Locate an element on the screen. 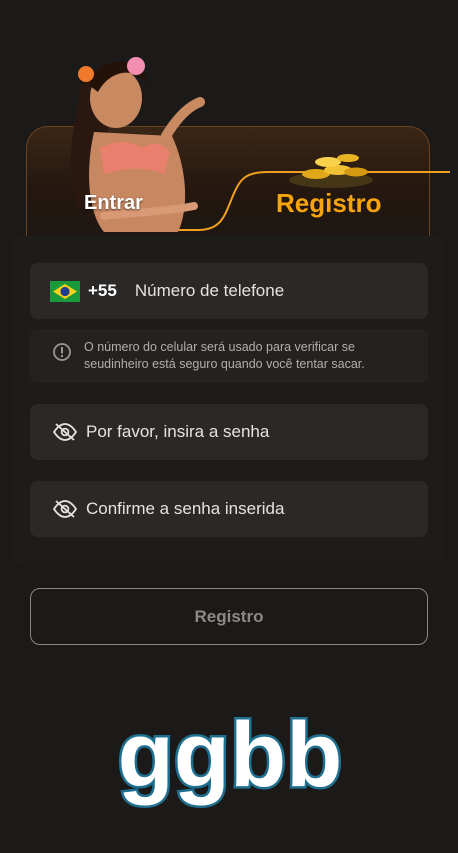 This screenshot has width=458, height=853. info-icon is located at coordinates (62, 352).